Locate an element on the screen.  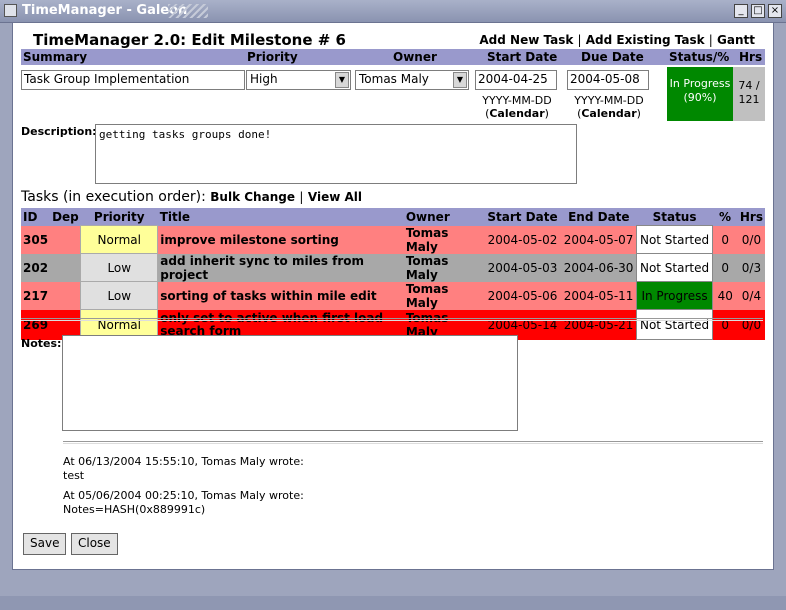
col-id: ID is located at coordinates (36, 217).